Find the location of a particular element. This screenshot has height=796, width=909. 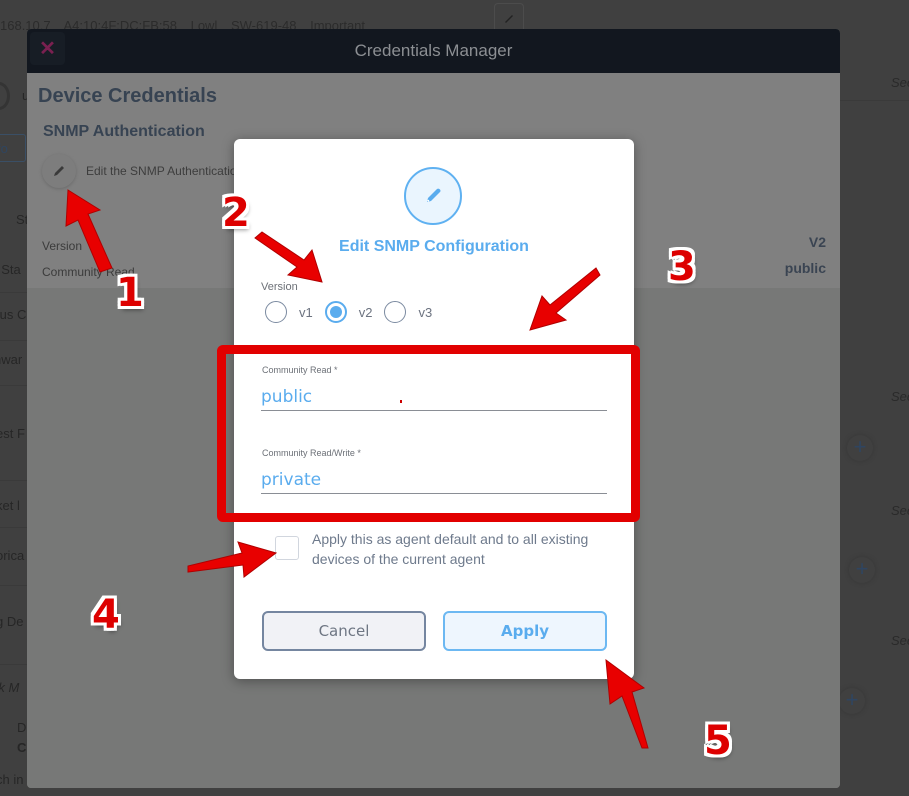

step-number-1: 1 is located at coordinates (130, 293).